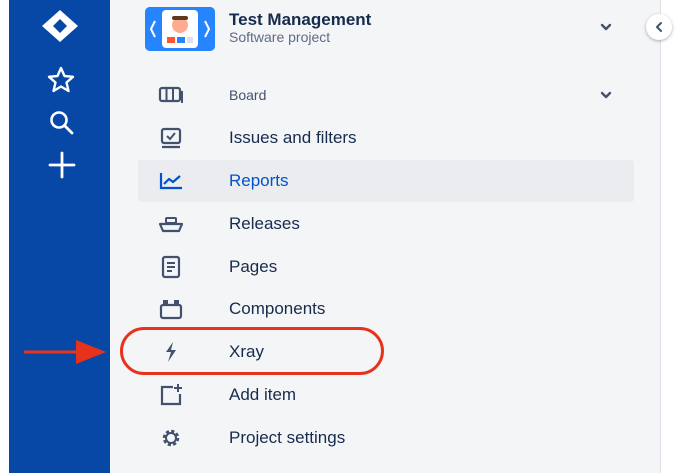  What do you see at coordinates (386, 395) in the screenshot?
I see `sidebar-item-add-item: Add item` at bounding box center [386, 395].